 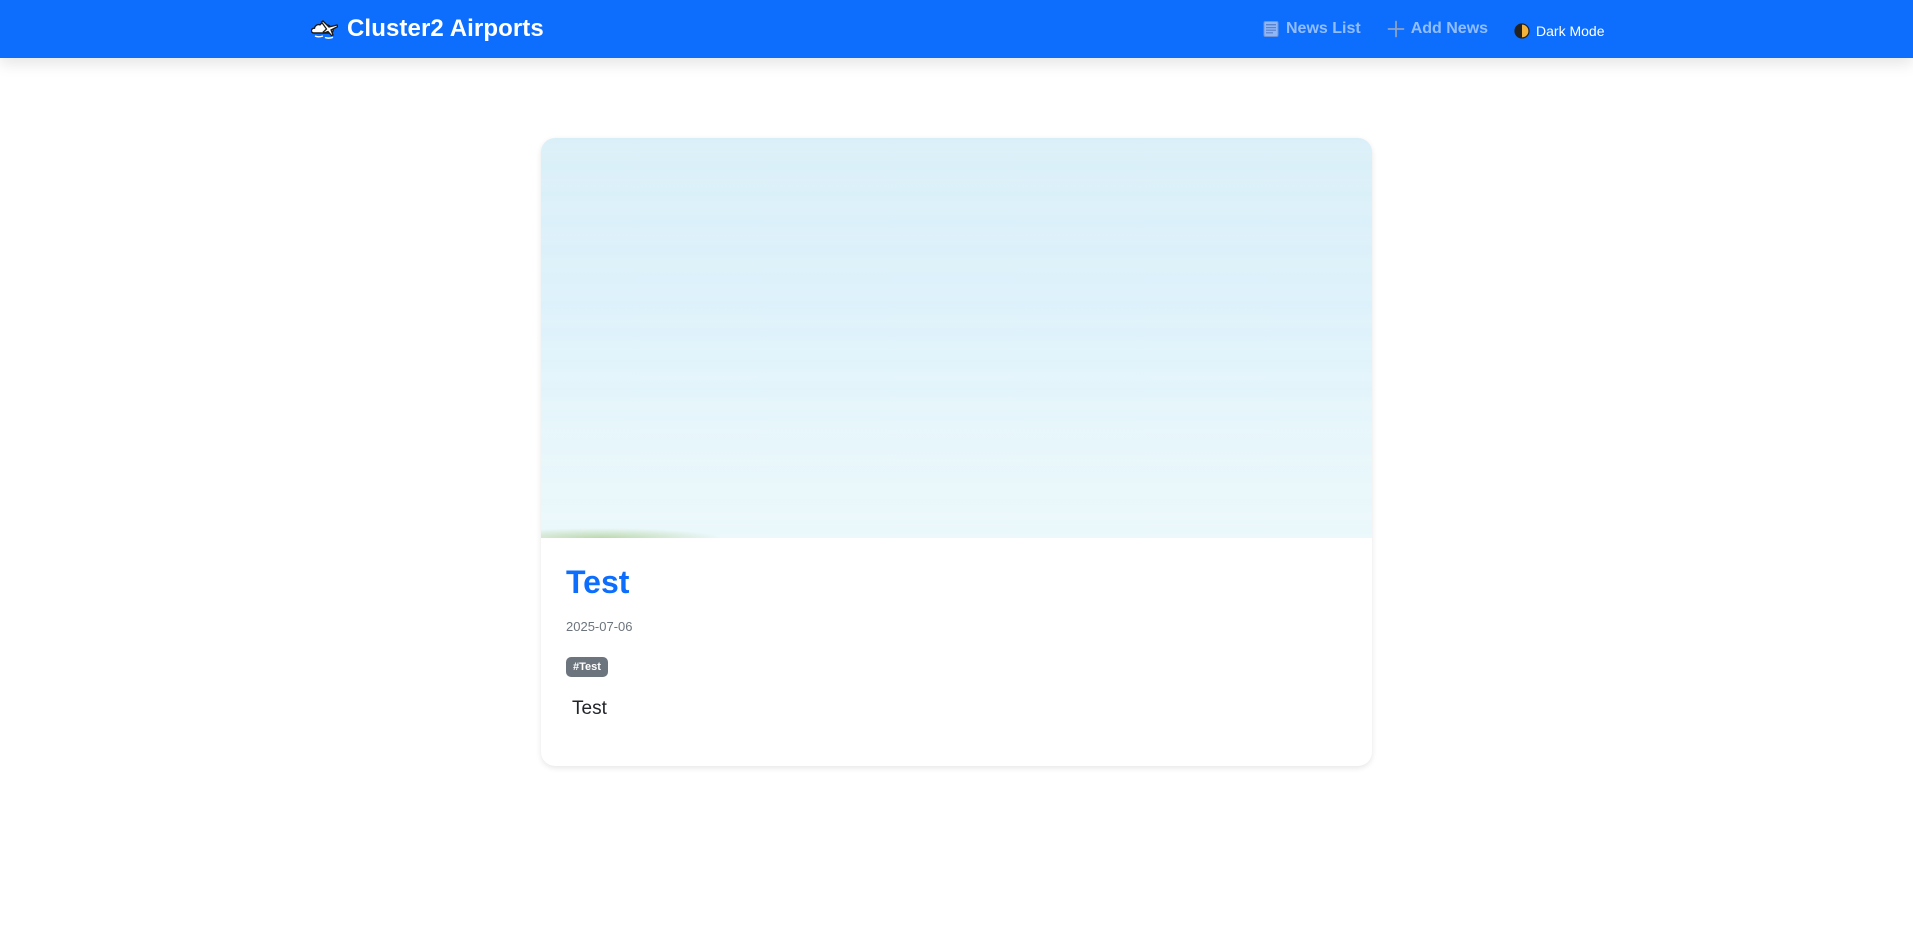 I want to click on plus-icon, so click(x=1396, y=29).